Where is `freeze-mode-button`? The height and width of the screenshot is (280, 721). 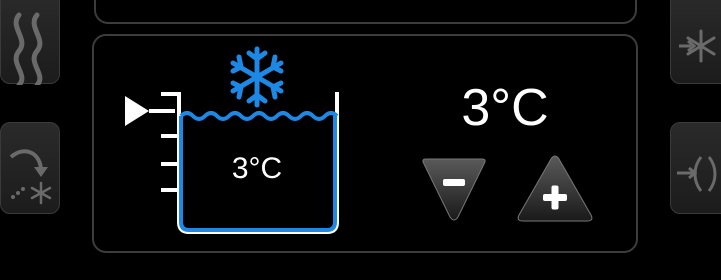 freeze-mode-button is located at coordinates (30, 168).